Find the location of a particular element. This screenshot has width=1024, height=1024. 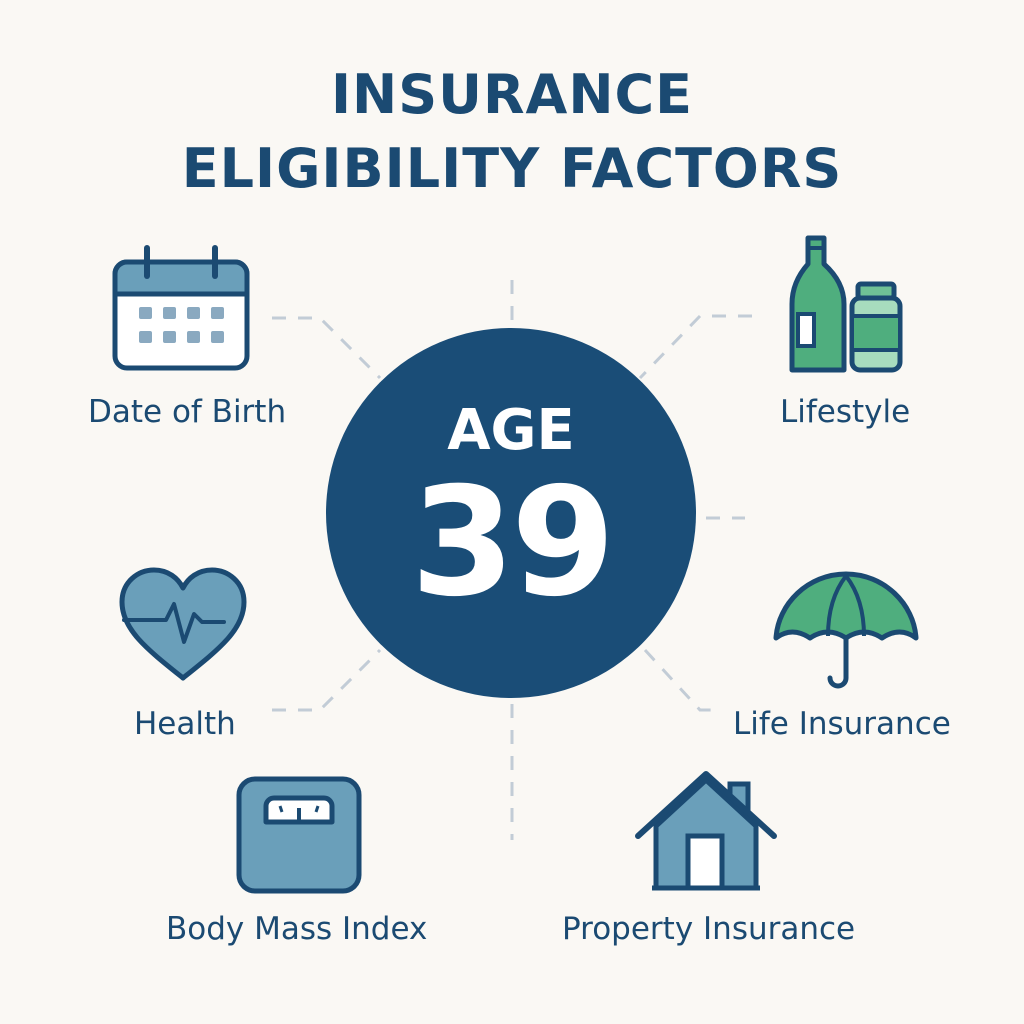

heart-pulse-icon is located at coordinates (183, 624).